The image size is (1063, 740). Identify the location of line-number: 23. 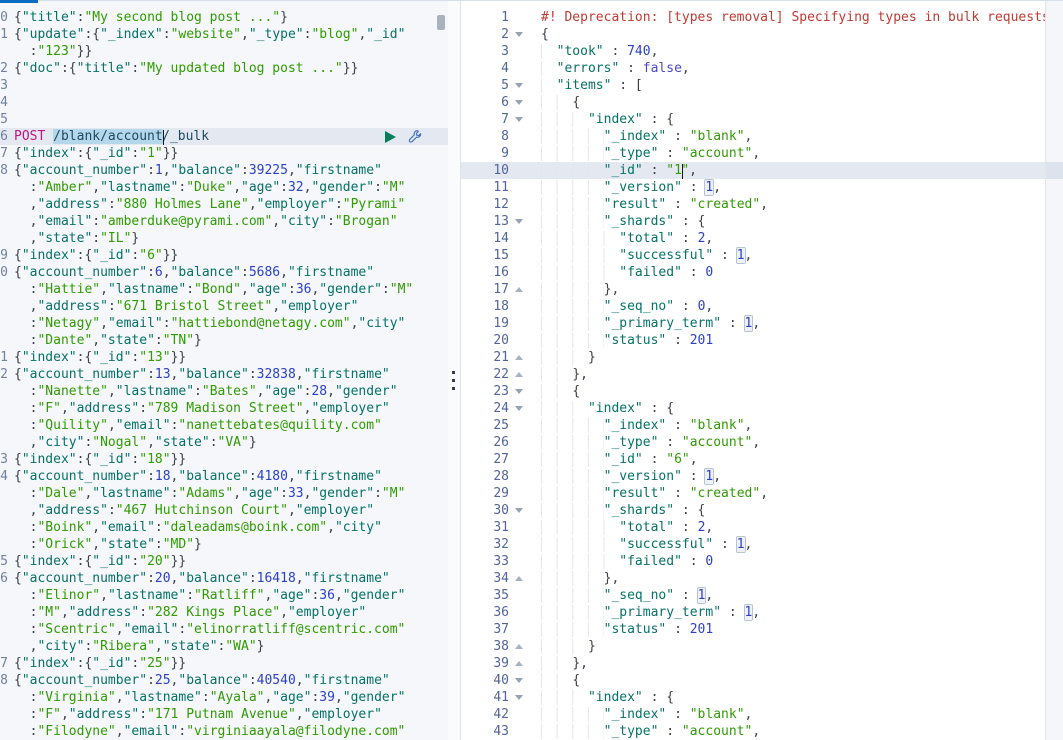
(501, 391).